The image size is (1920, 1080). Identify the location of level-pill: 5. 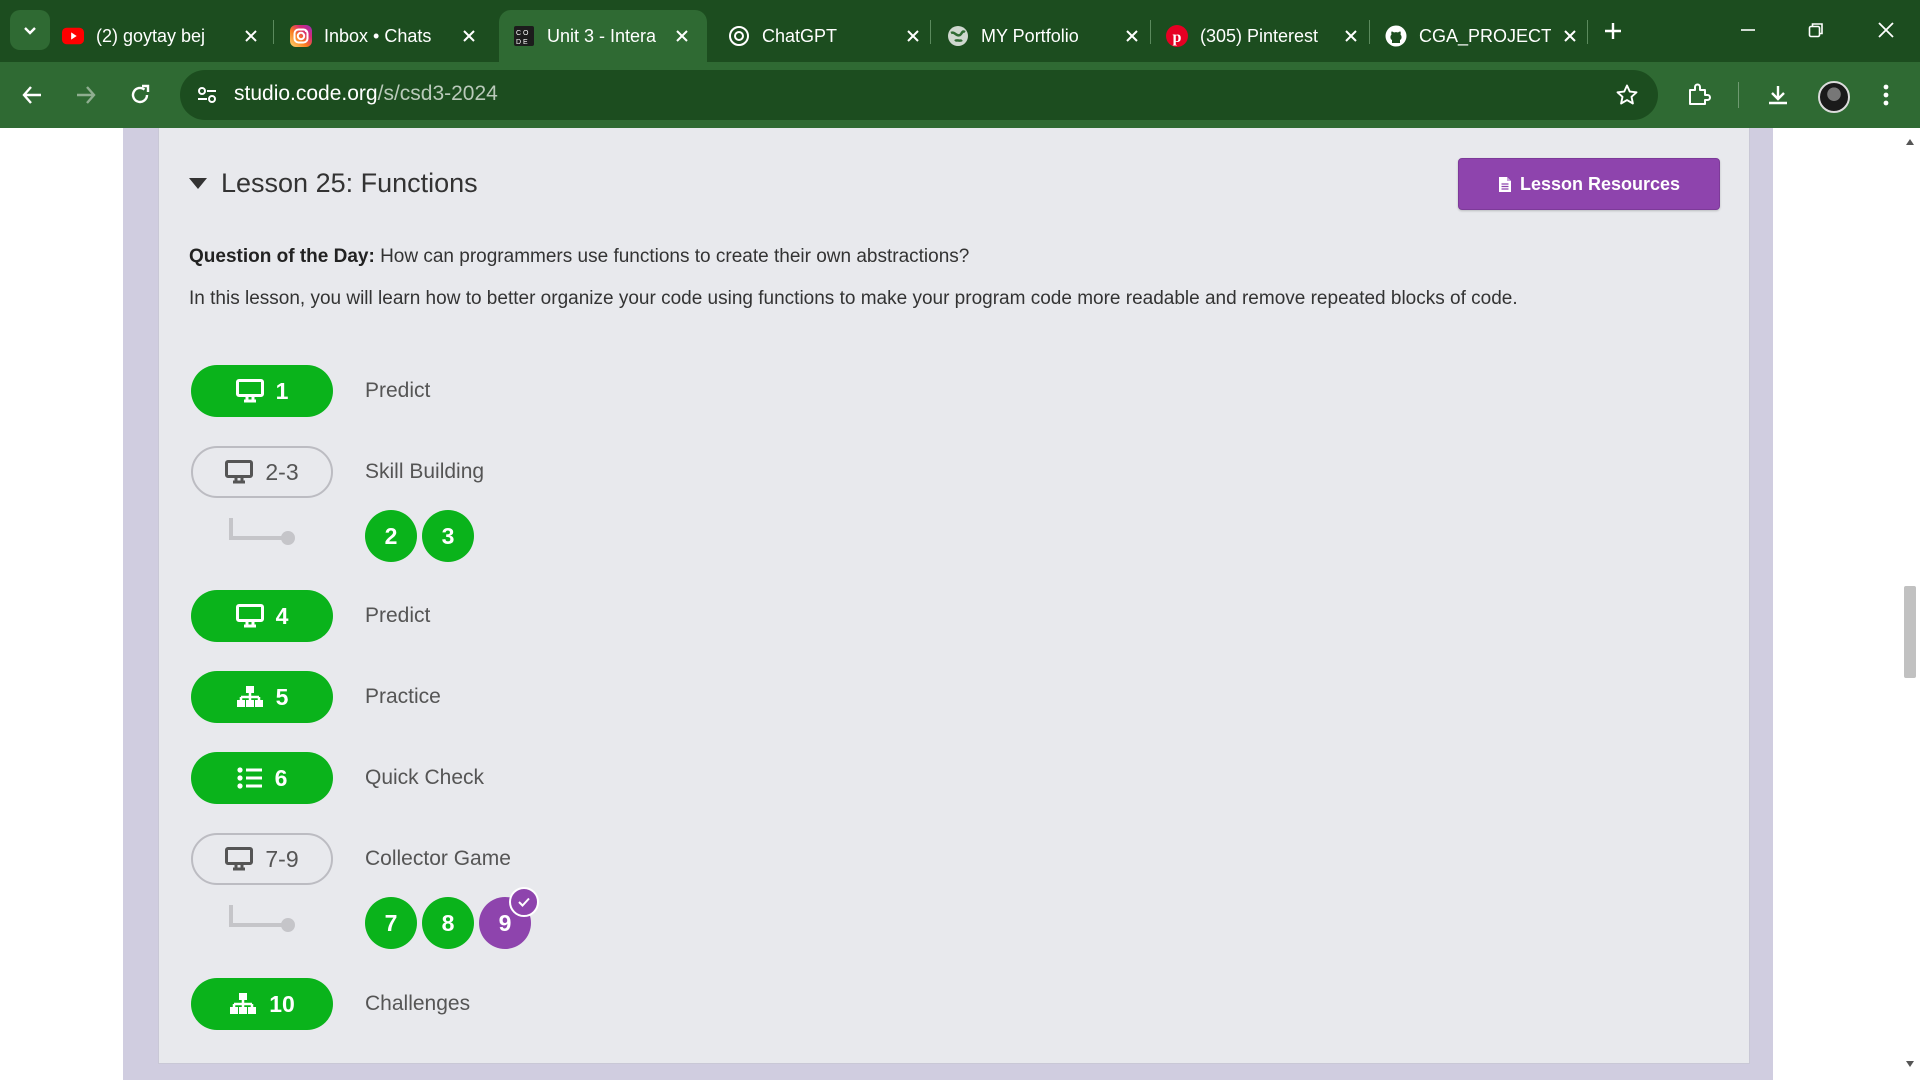
(262, 697).